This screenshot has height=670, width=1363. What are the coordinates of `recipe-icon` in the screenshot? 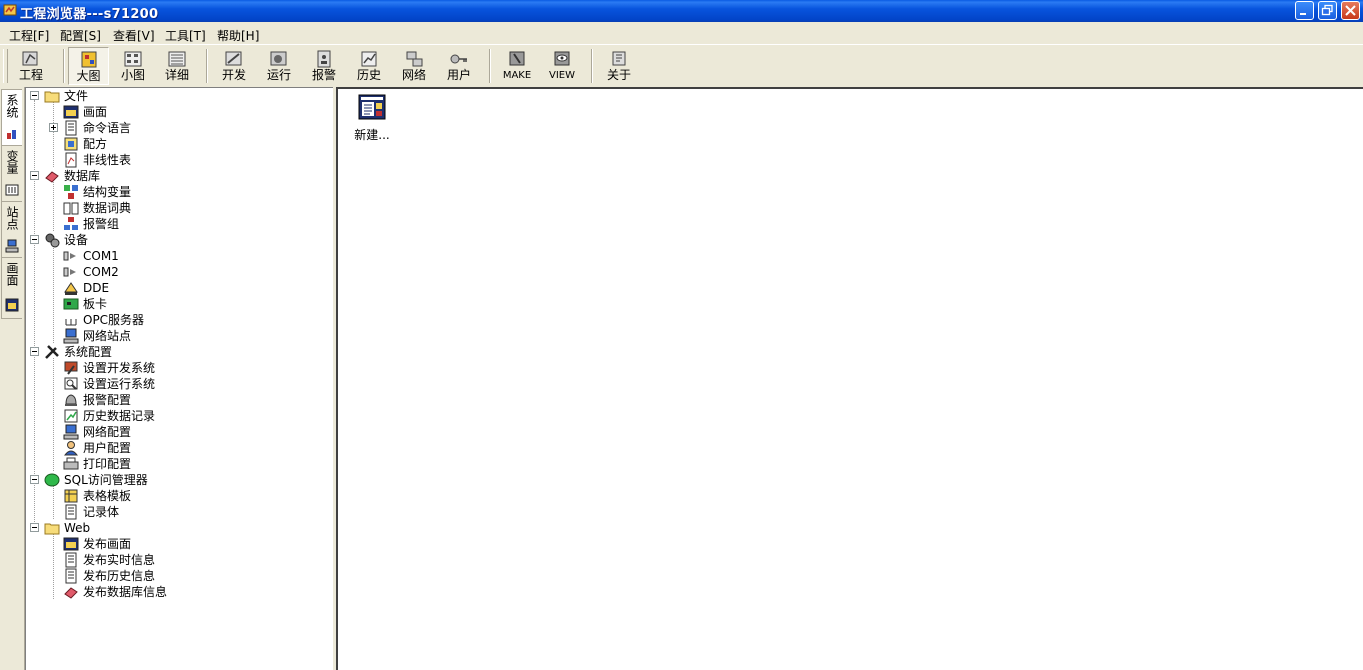 It's located at (71, 144).